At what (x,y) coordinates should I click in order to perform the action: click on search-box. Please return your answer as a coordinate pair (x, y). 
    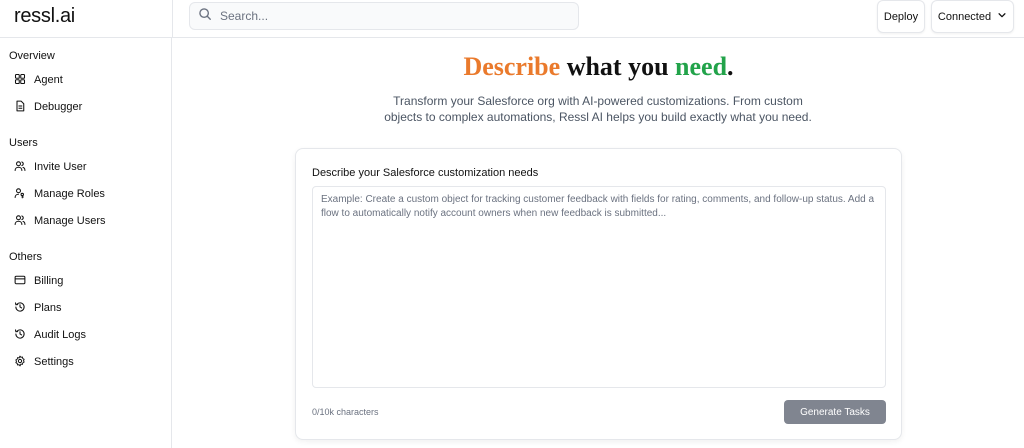
    Looking at the image, I should click on (384, 16).